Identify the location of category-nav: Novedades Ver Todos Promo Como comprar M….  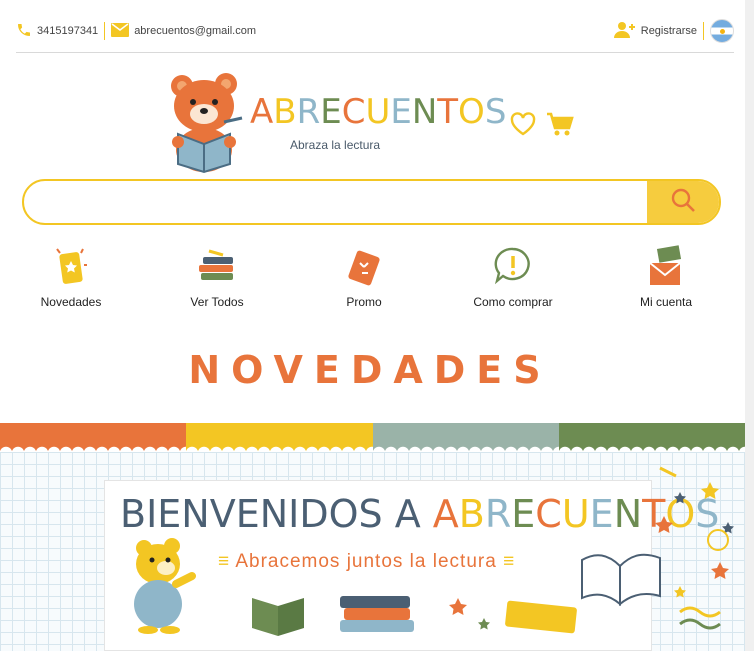
(372, 285).